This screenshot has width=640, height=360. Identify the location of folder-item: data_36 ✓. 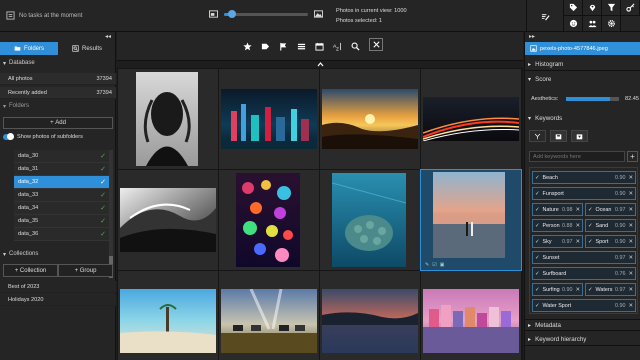
(62, 234).